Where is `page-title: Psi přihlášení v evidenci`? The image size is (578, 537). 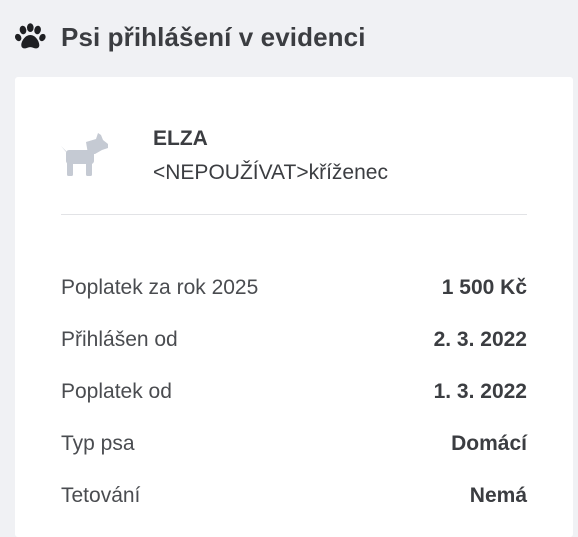 page-title: Psi přihlášení v evidenci is located at coordinates (213, 36).